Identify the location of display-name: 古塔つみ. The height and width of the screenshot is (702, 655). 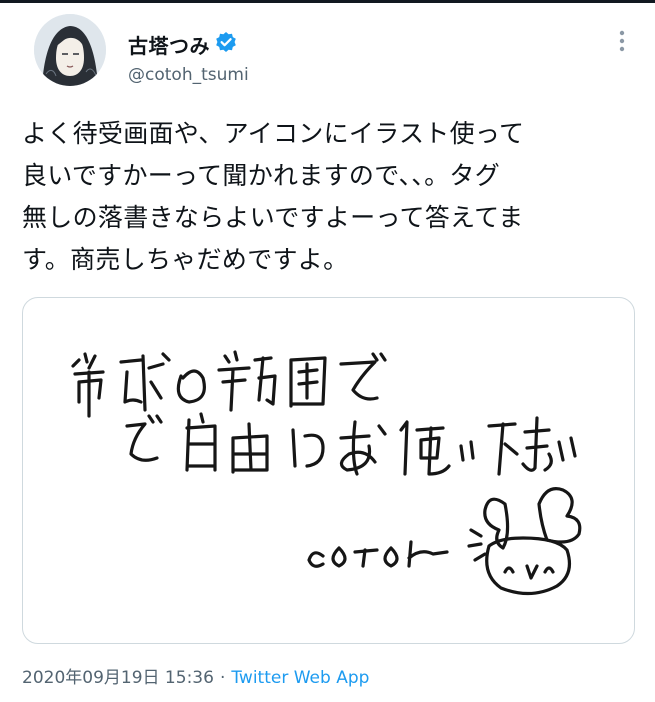
(169, 44).